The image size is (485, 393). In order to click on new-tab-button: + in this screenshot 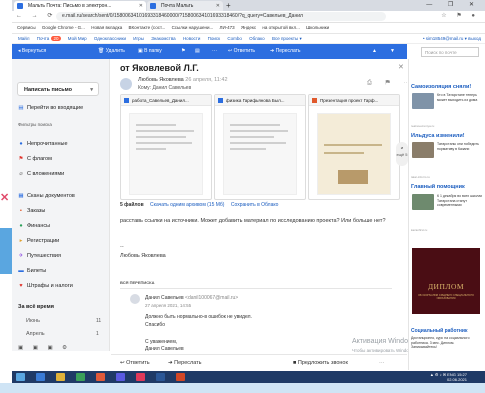, I will do `click(228, 5)`.